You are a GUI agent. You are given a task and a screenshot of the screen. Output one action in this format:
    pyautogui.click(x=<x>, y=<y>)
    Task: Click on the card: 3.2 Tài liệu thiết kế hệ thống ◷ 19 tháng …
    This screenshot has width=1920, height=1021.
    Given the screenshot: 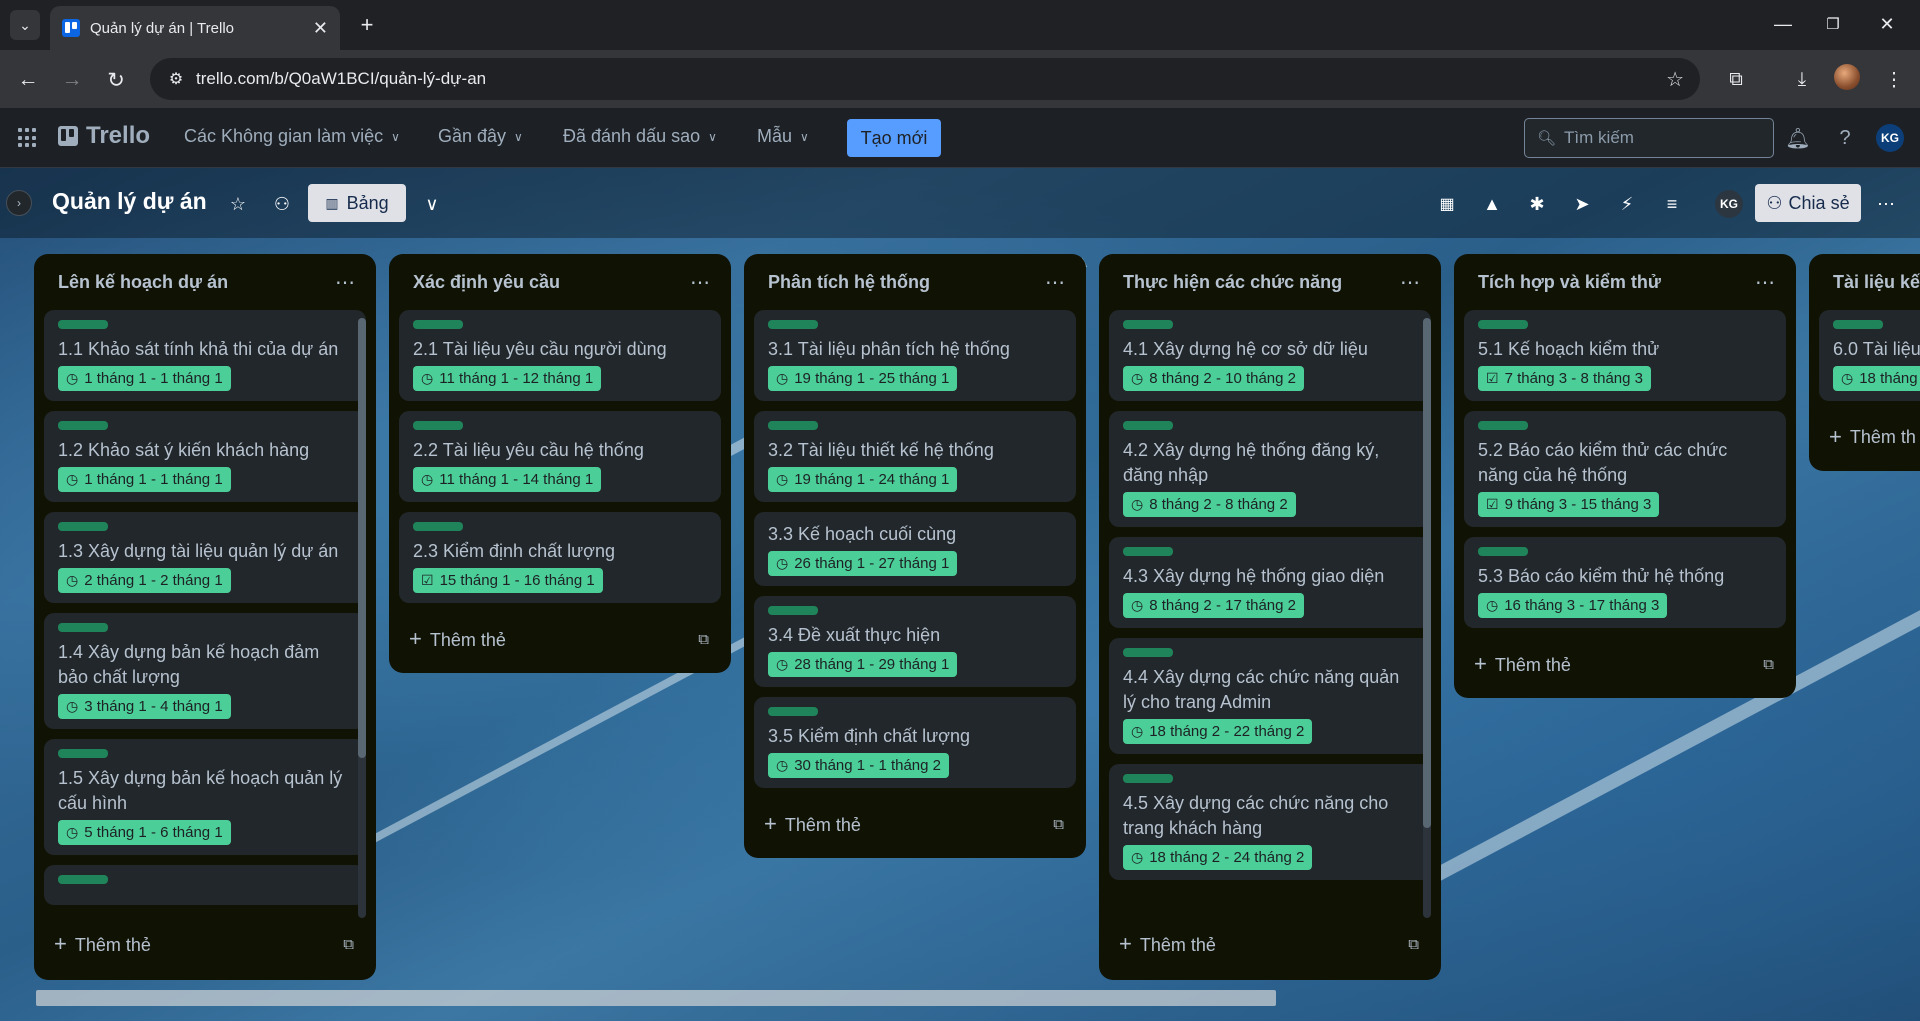 What is the action you would take?
    pyautogui.click(x=915, y=456)
    